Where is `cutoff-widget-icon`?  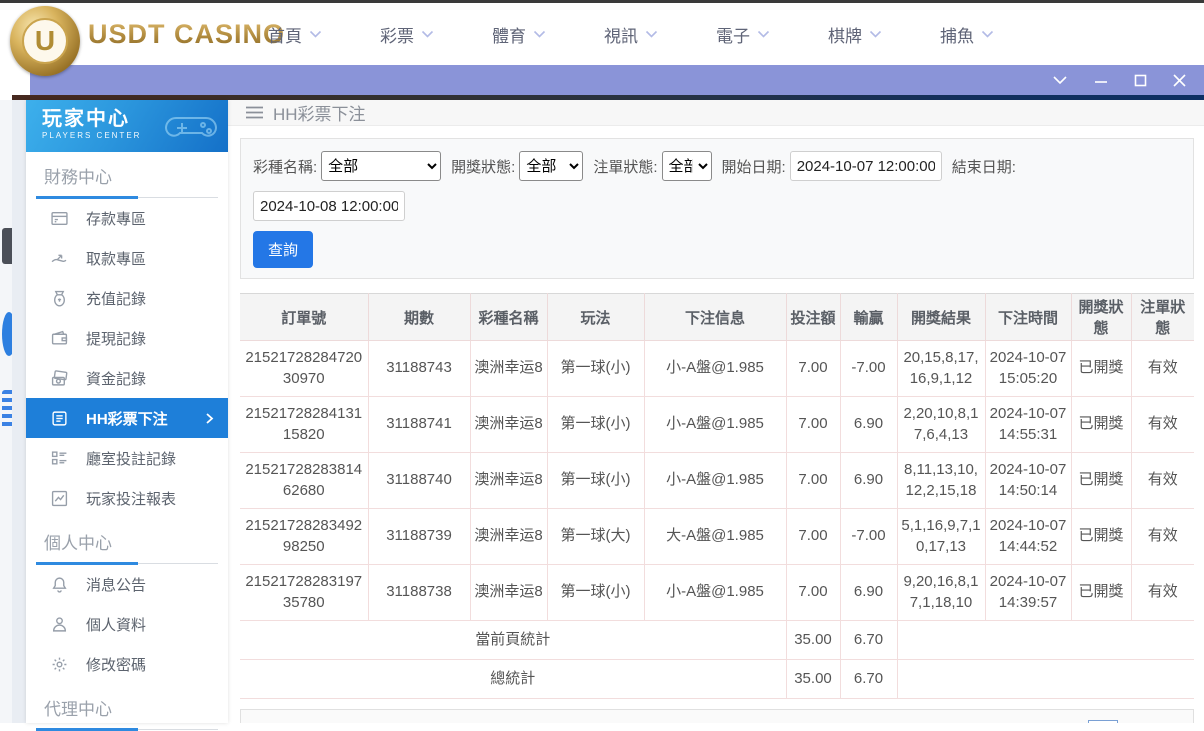 cutoff-widget-icon is located at coordinates (7, 410).